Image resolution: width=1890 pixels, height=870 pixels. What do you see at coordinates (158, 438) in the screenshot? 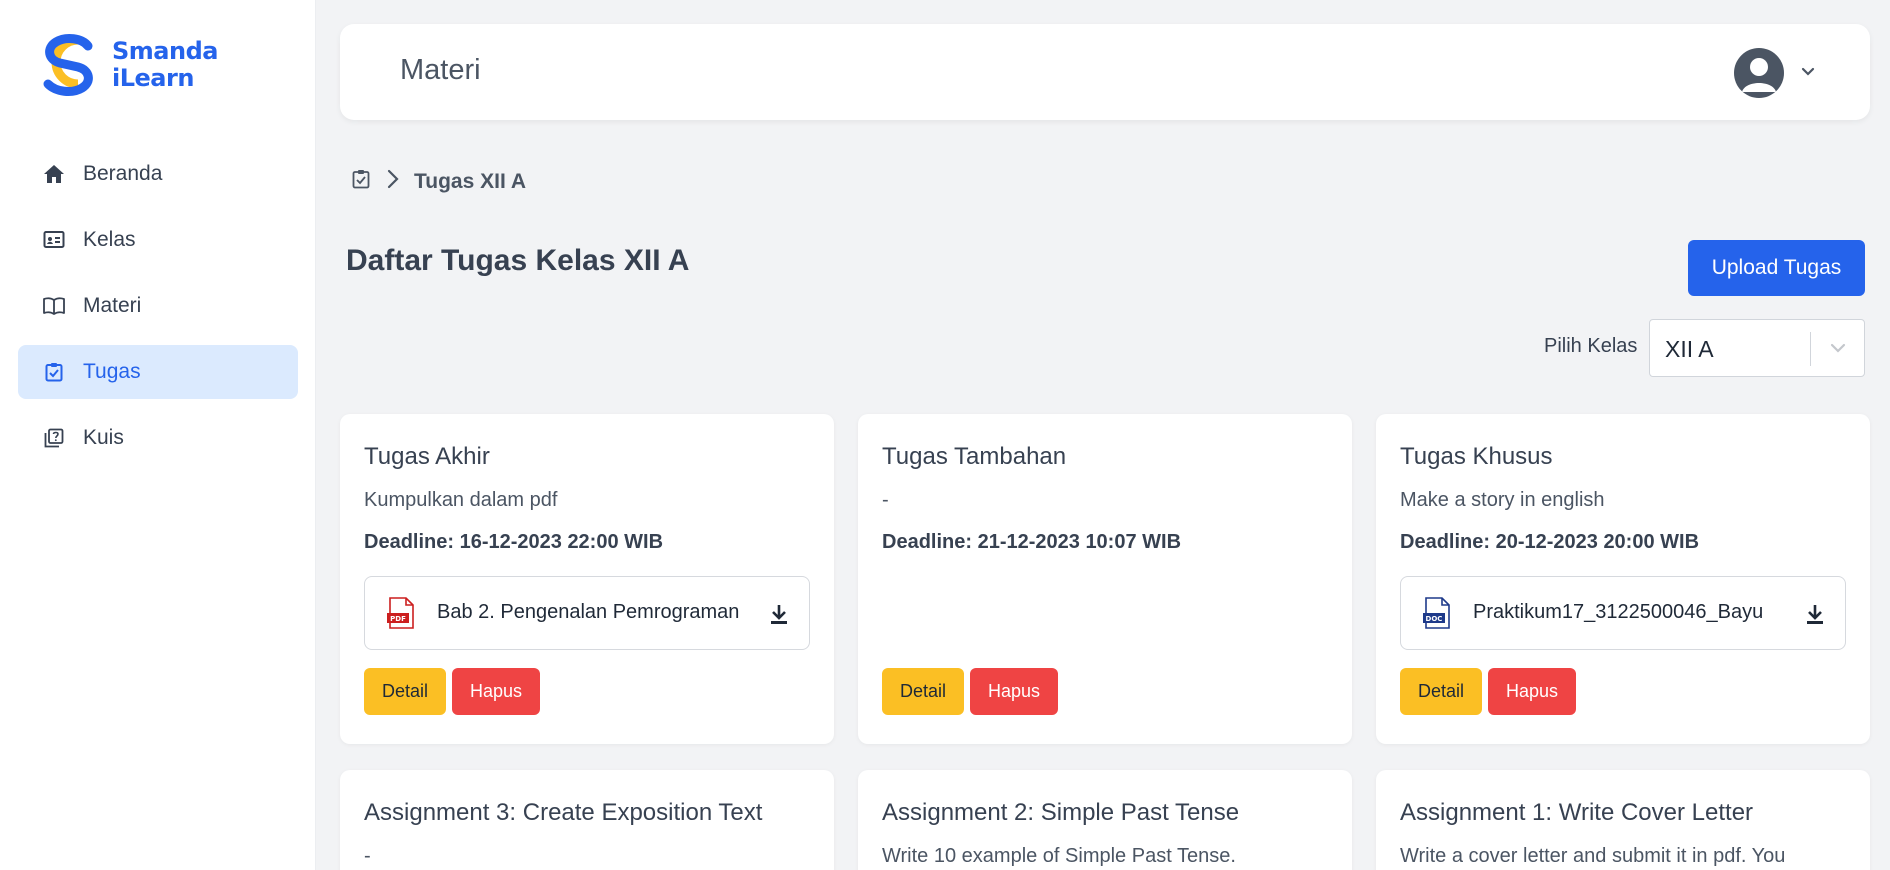
I see `sidebar-item-kuis: Kuis` at bounding box center [158, 438].